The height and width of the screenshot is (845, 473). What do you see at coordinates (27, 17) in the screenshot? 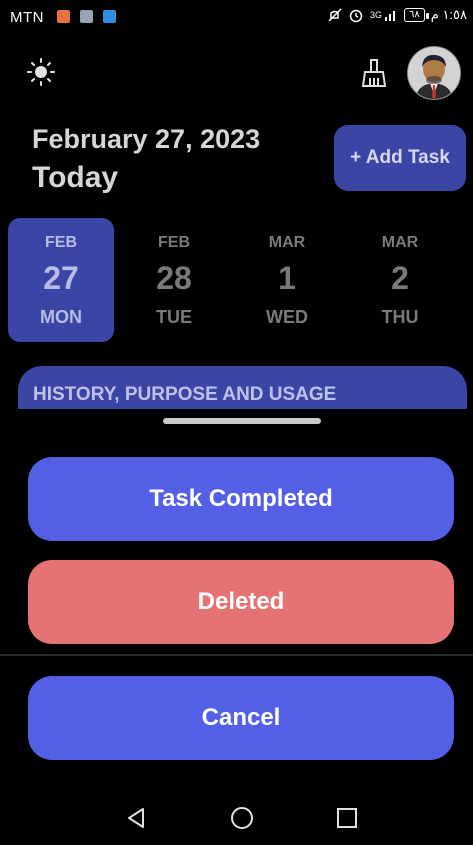
I see `carrier-label: MTN` at bounding box center [27, 17].